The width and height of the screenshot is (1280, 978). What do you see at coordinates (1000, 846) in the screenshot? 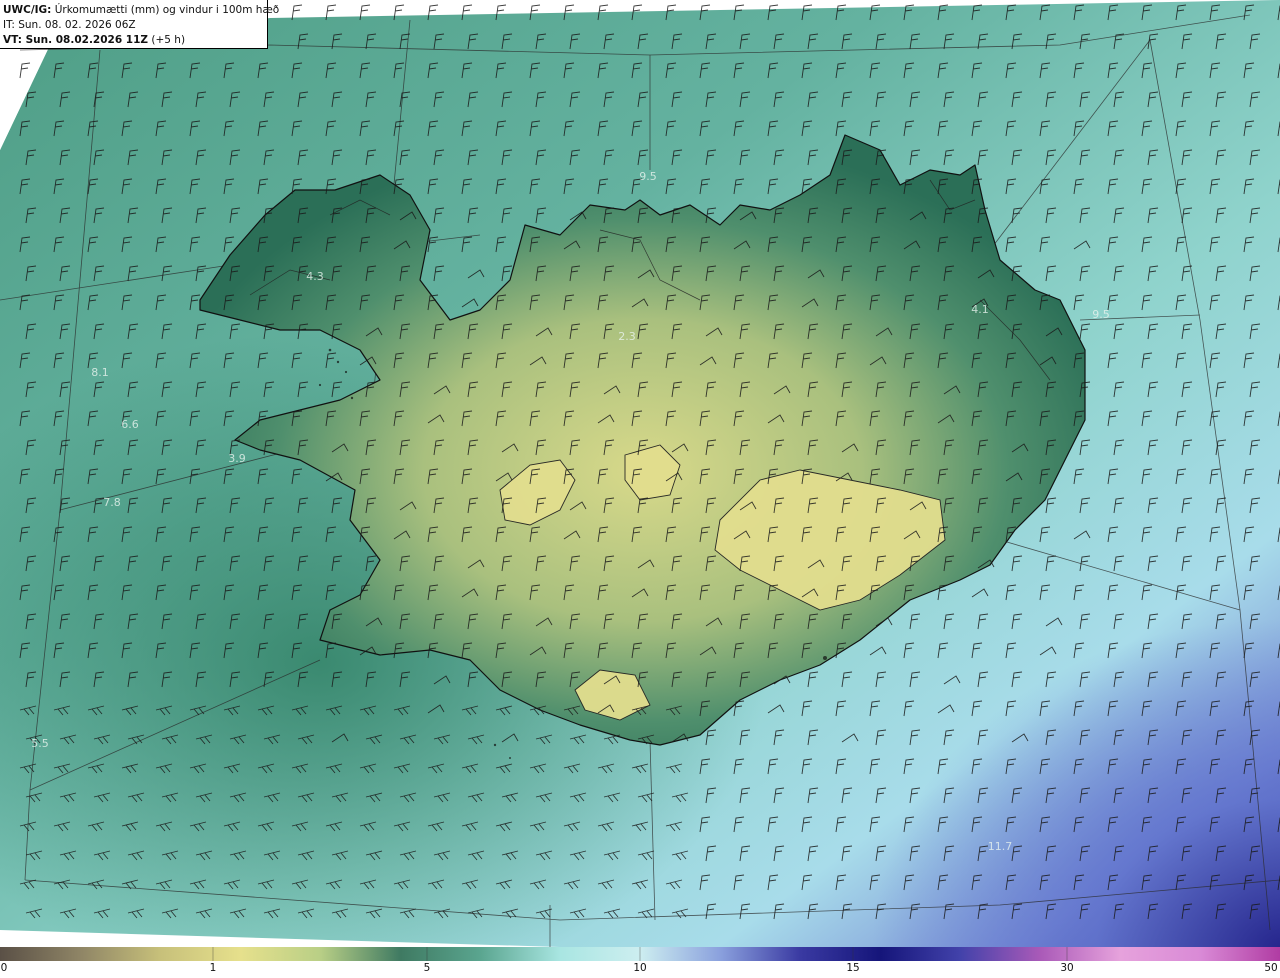
I see `map-value-label: 11.7` at bounding box center [1000, 846].